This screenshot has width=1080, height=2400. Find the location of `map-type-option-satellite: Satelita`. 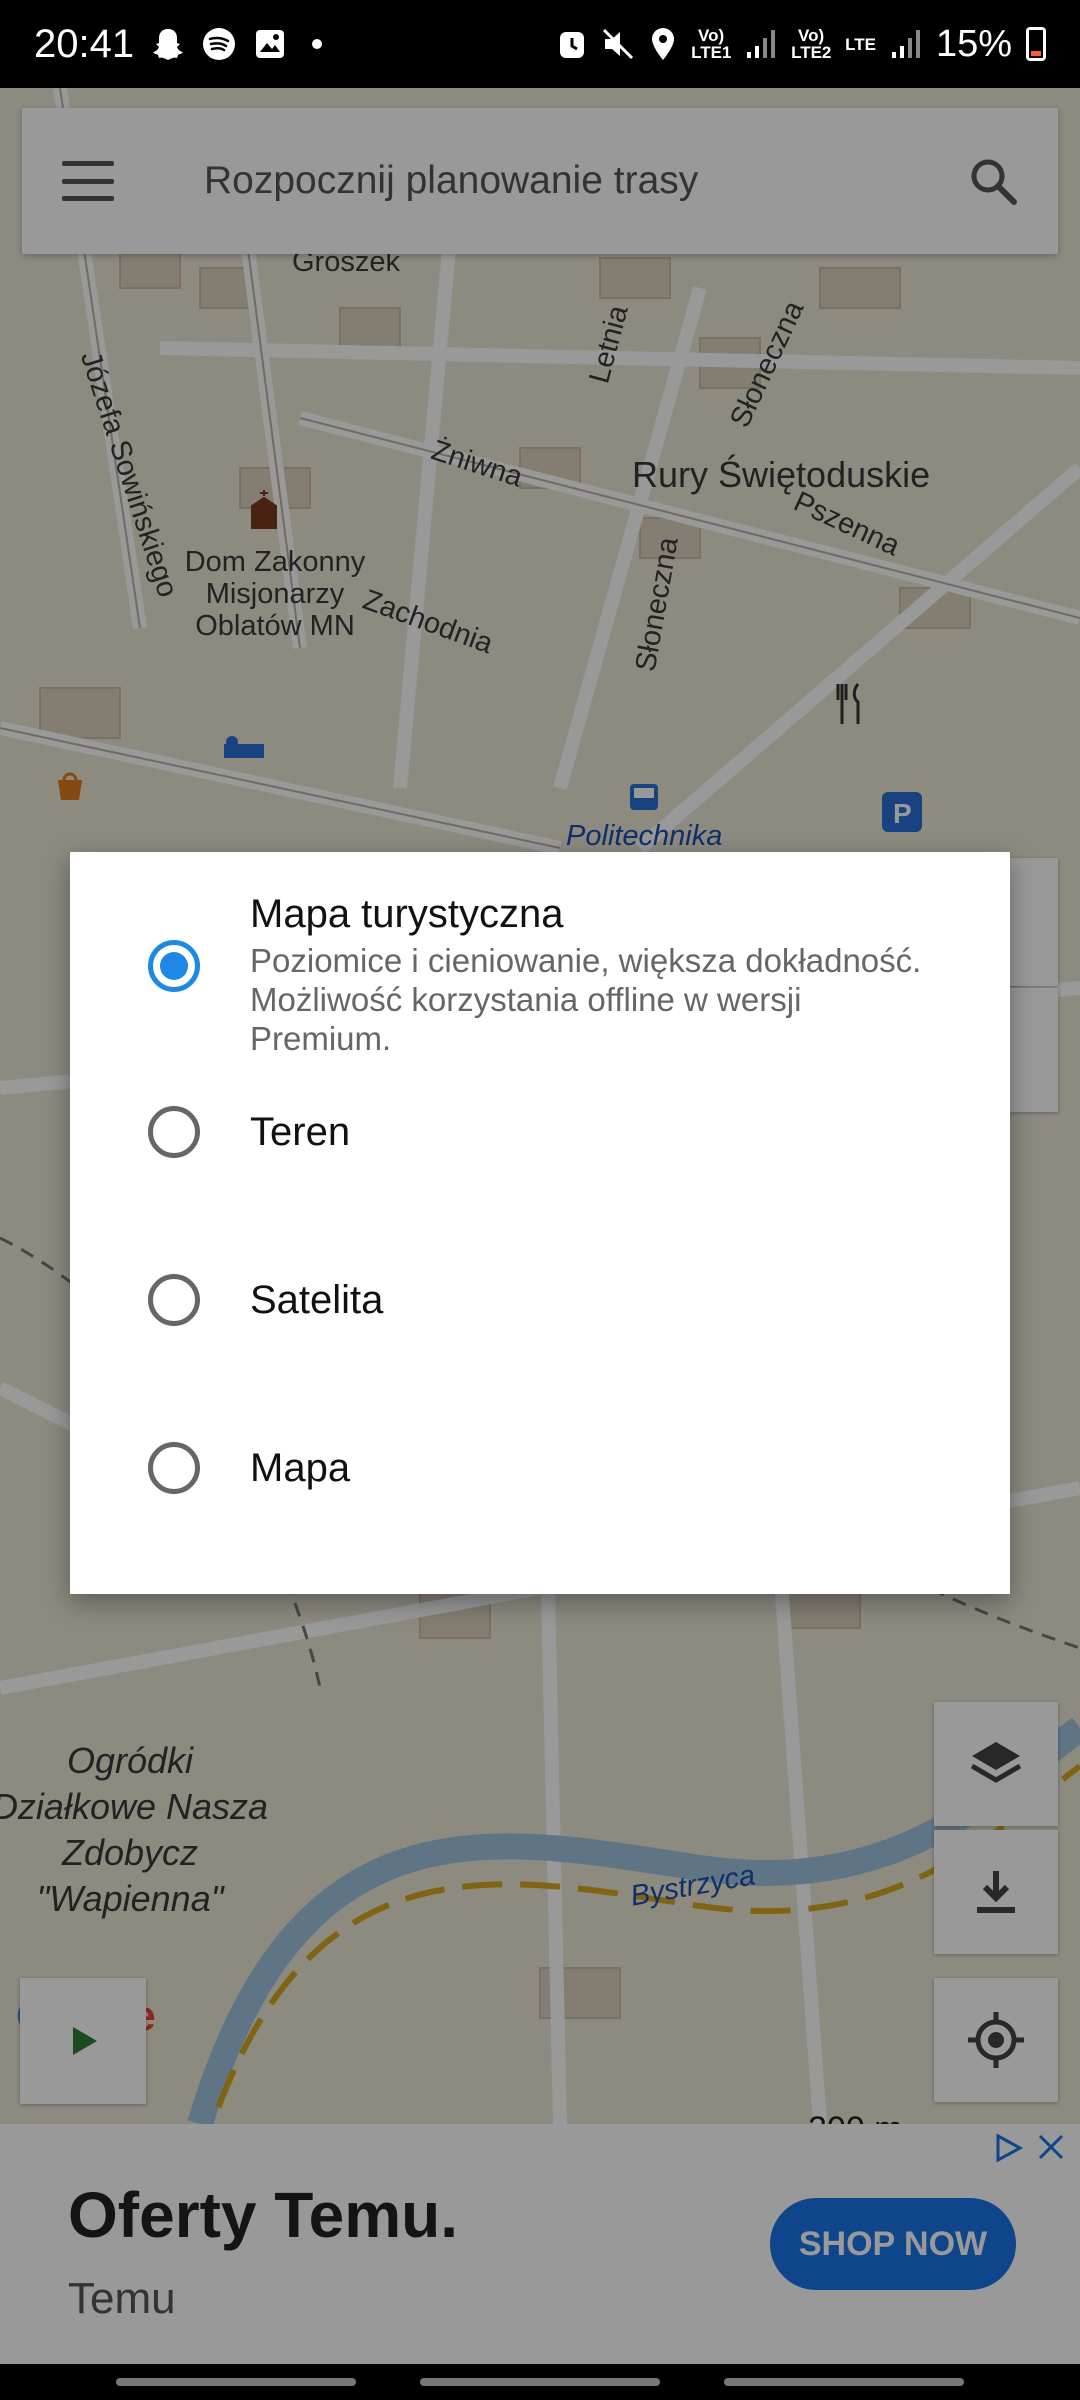

map-type-option-satellite: Satelita is located at coordinates (540, 1330).